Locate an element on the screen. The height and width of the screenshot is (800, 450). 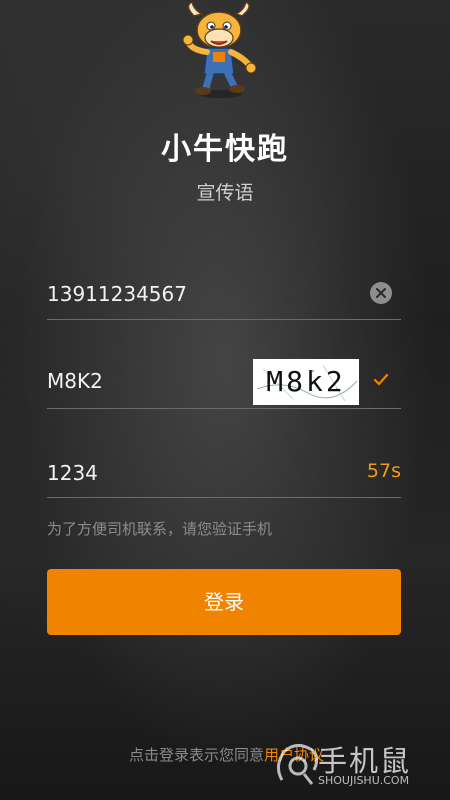
resend-countdown: 57s is located at coordinates (383, 471).